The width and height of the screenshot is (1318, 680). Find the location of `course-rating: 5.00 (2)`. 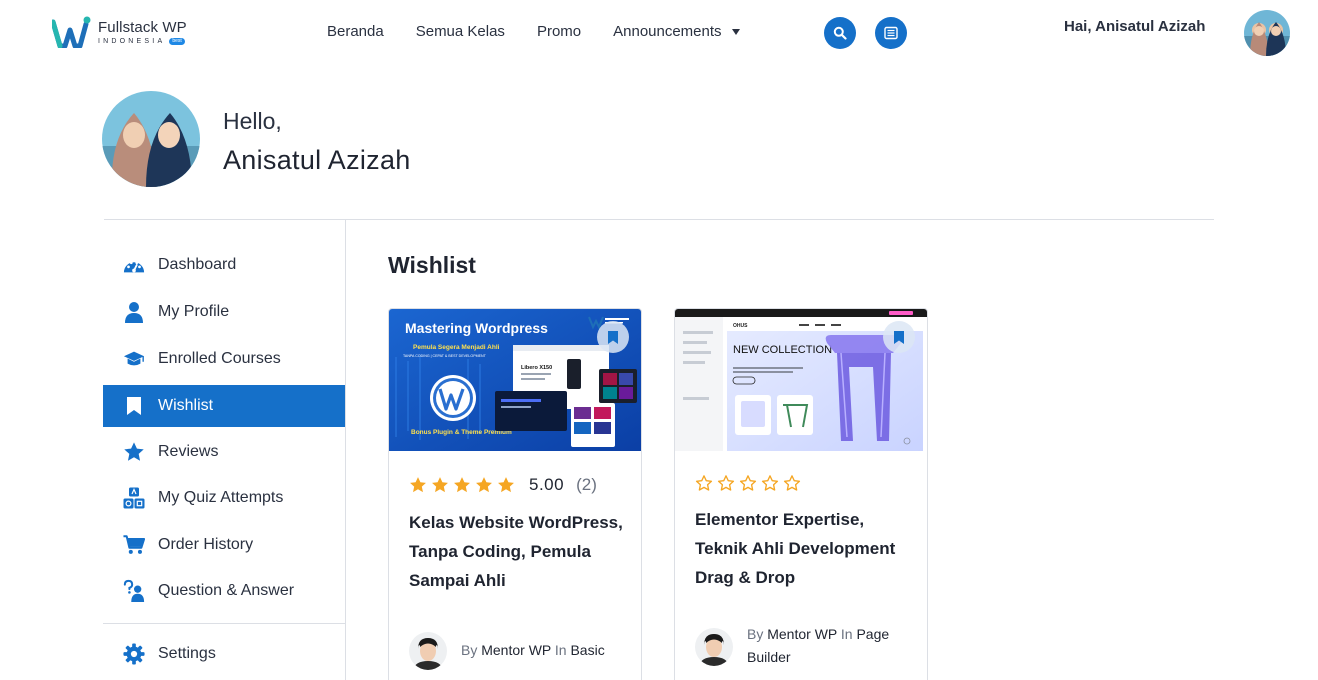

course-rating: 5.00 (2) is located at coordinates (503, 485).